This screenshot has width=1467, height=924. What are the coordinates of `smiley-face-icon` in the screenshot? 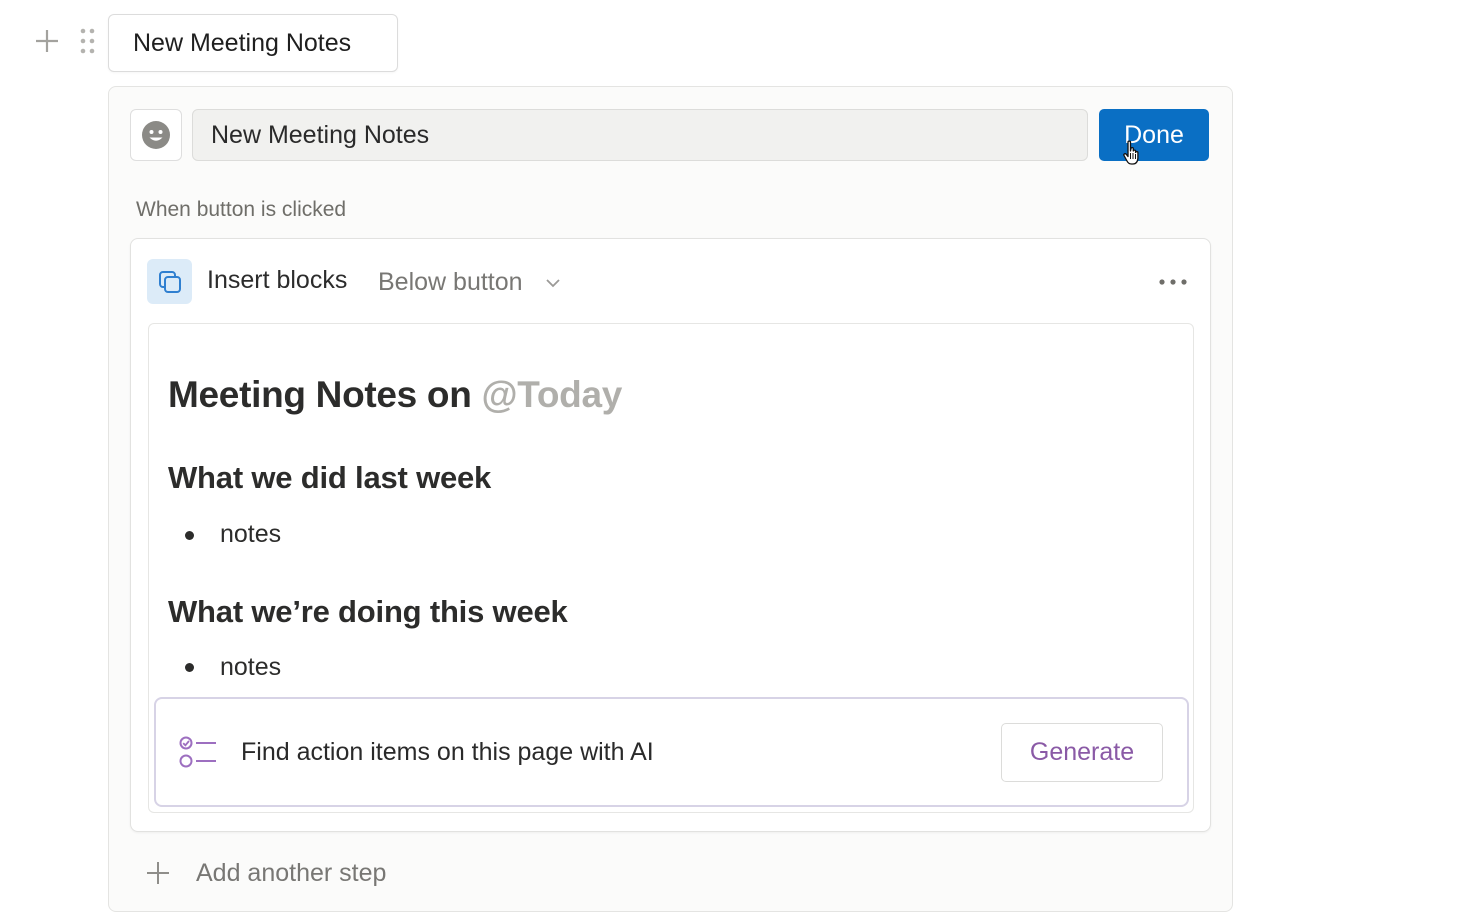 It's located at (156, 135).